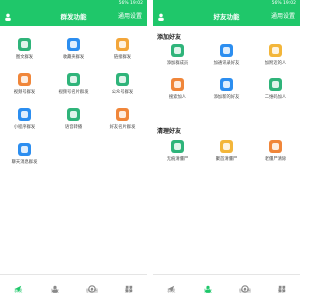  Describe the element at coordinates (73, 92) in the screenshot. I see `feature-label: 视频号名片群发` at that location.